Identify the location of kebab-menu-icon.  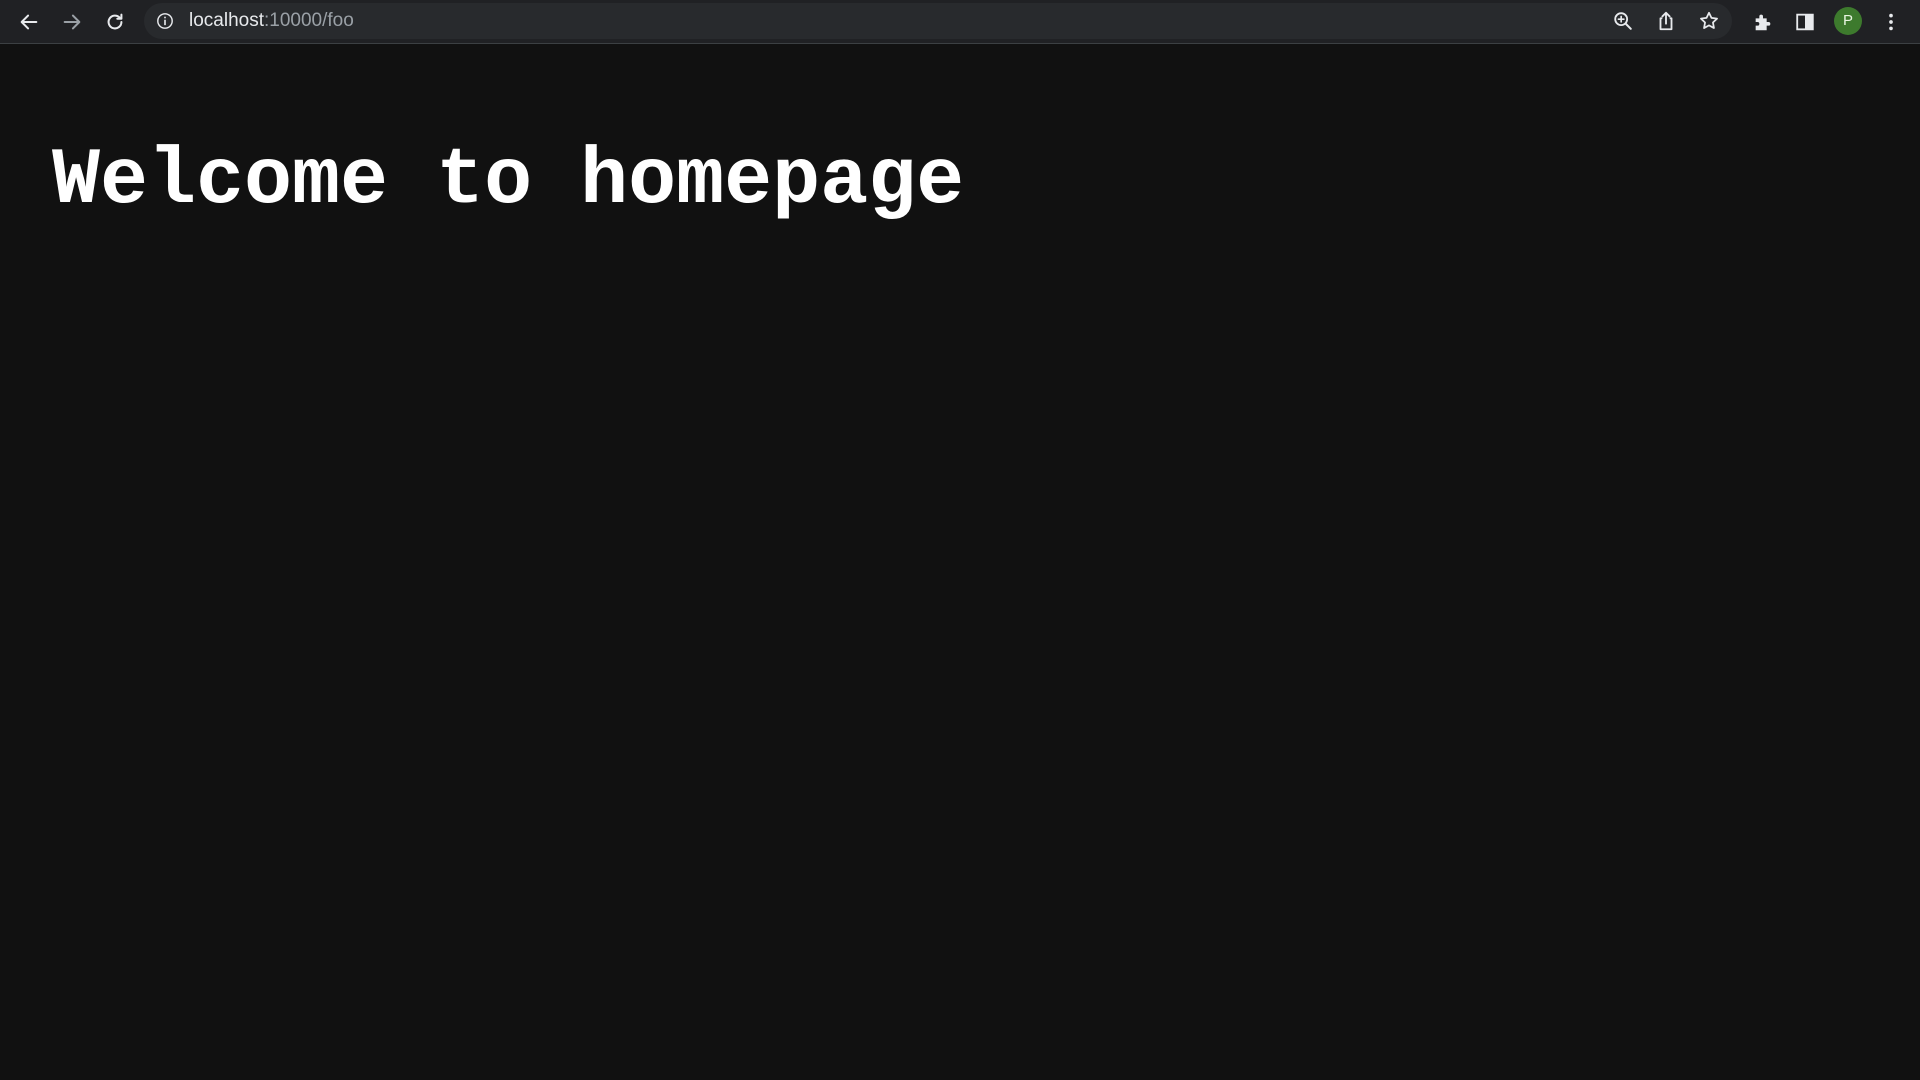
(1891, 22).